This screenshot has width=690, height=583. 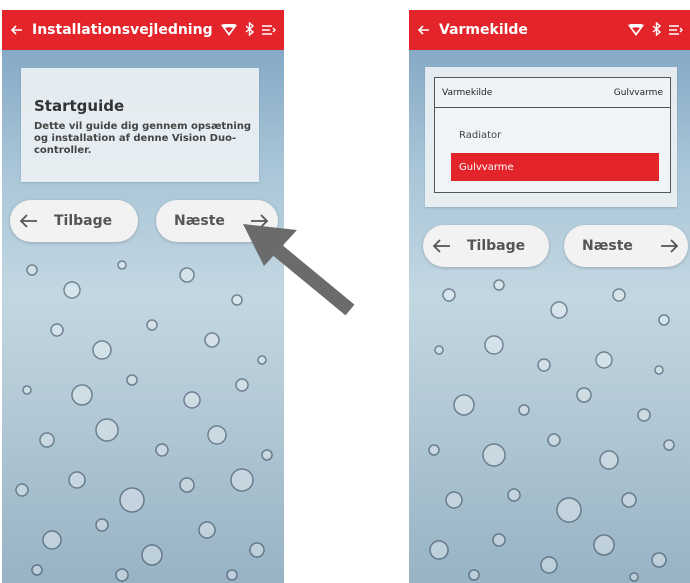 I want to click on option-radiator: Radiator, so click(x=555, y=135).